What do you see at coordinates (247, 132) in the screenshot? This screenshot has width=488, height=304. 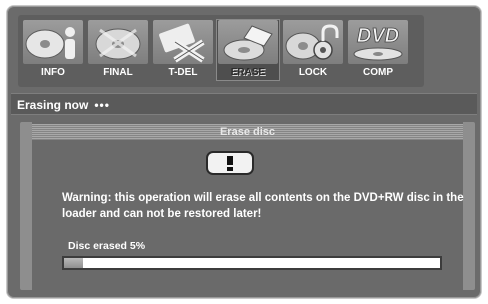 I see `dialog-title: Erase disc` at bounding box center [247, 132].